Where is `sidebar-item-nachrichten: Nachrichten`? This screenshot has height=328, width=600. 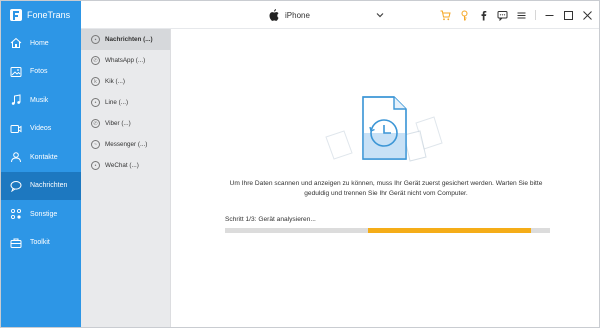
sidebar-item-nachrichten: Nachrichten is located at coordinates (41, 185).